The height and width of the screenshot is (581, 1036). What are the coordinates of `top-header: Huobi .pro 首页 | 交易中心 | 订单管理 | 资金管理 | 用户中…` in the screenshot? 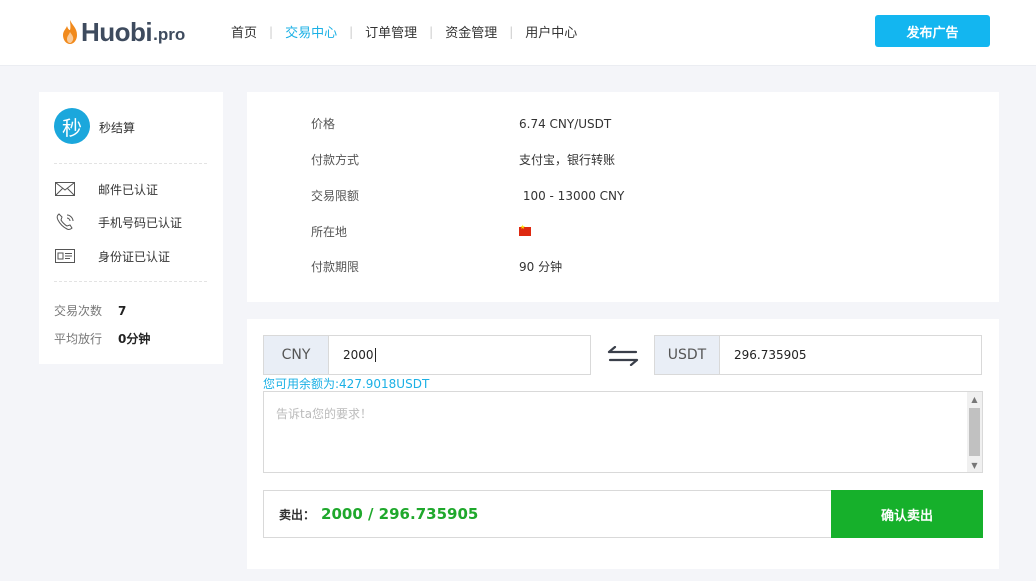 It's located at (518, 33).